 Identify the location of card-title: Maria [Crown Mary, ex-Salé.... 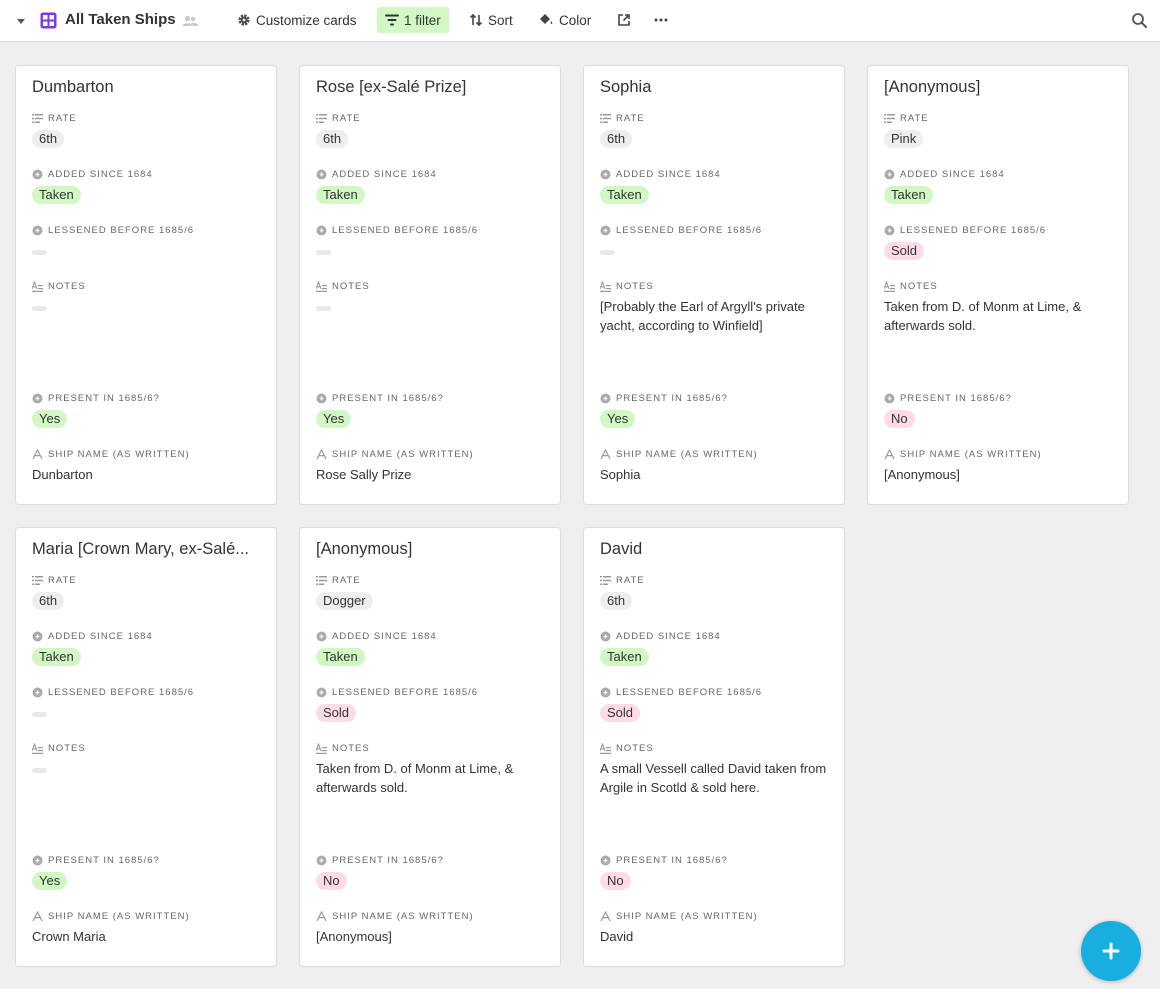
(140, 549).